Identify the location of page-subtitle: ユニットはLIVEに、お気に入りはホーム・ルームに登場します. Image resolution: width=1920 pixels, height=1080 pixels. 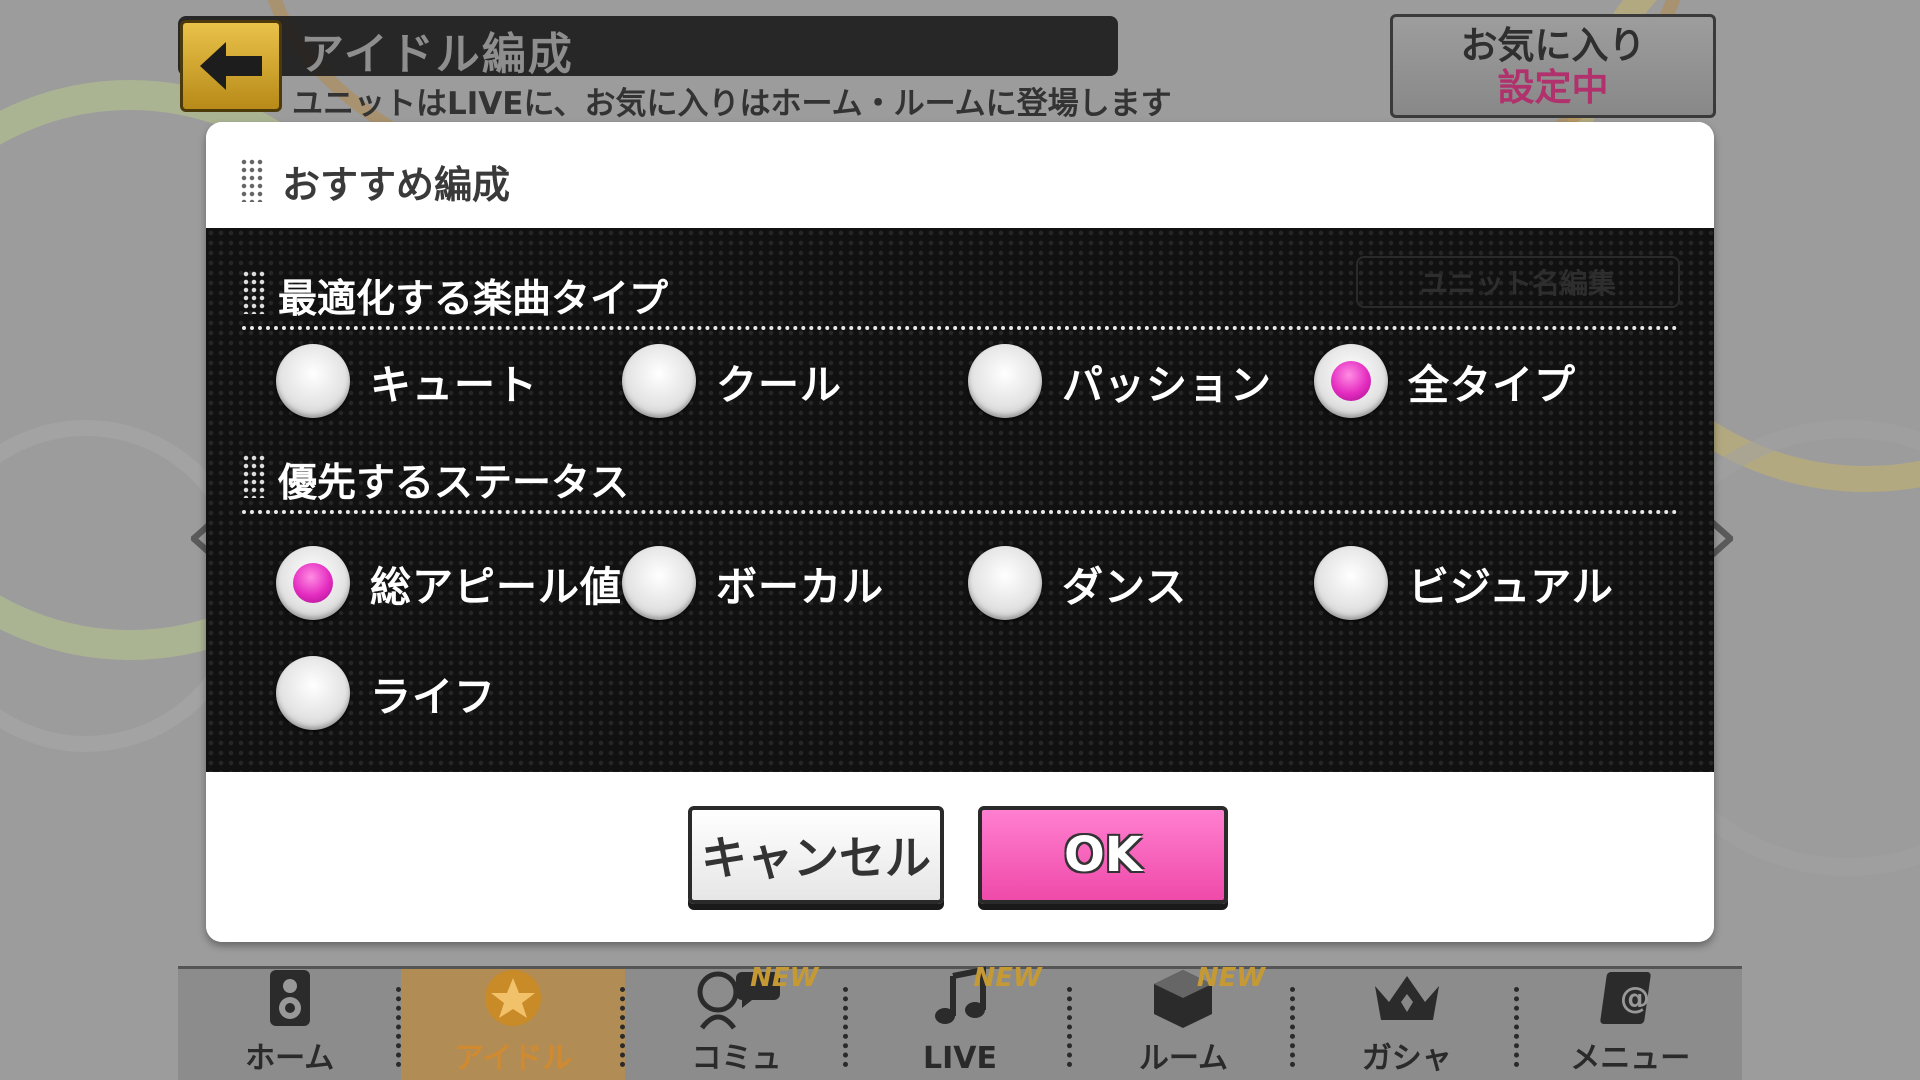
(732, 104).